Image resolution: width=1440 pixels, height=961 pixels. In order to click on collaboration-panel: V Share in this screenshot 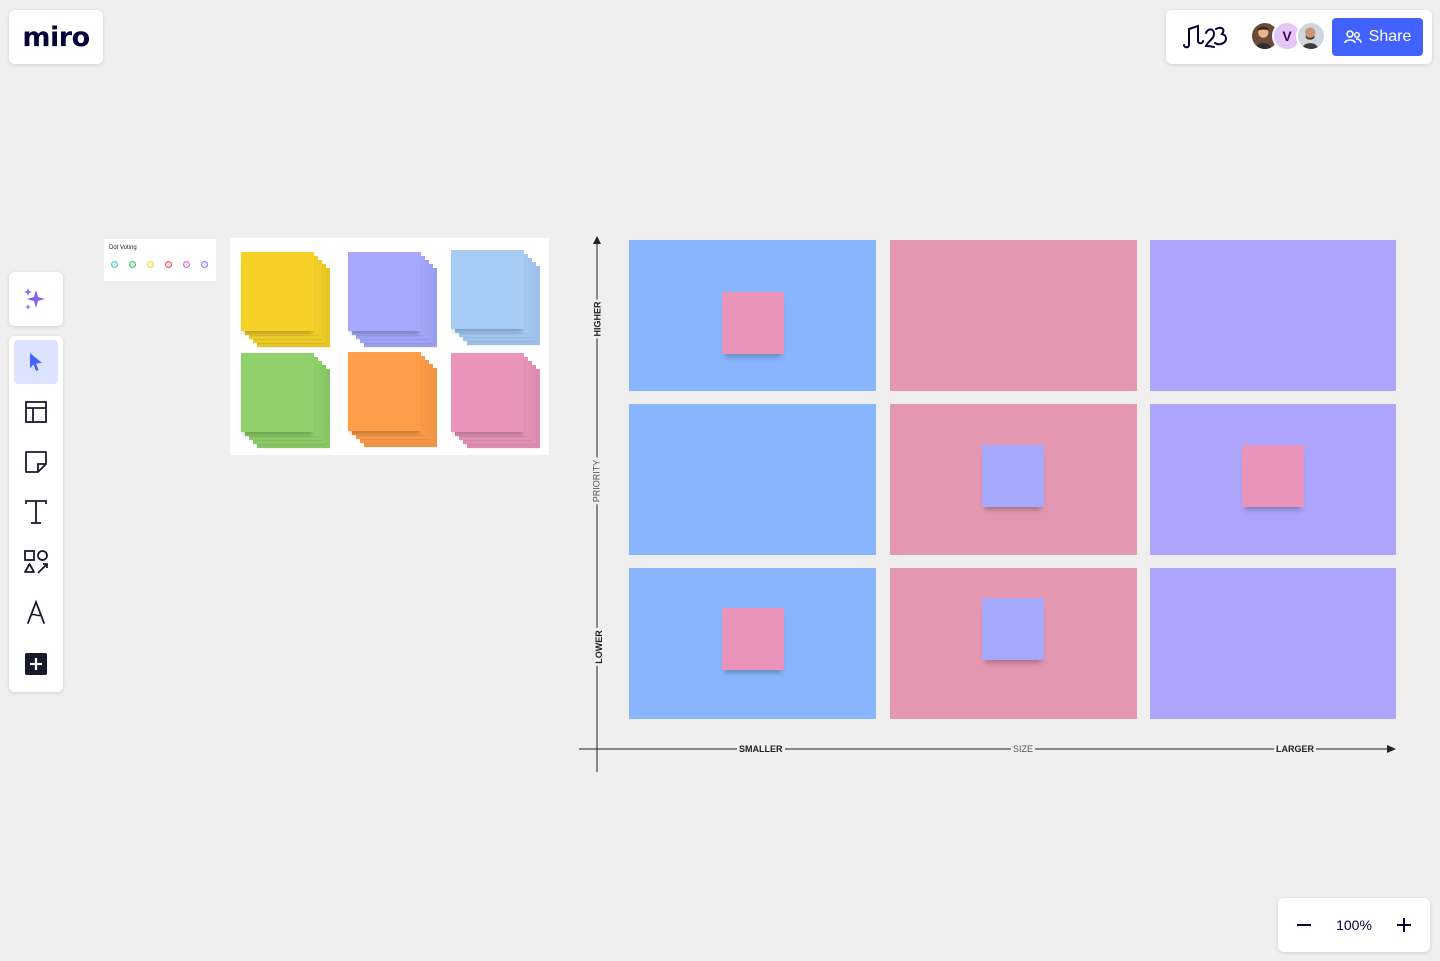, I will do `click(1299, 37)`.